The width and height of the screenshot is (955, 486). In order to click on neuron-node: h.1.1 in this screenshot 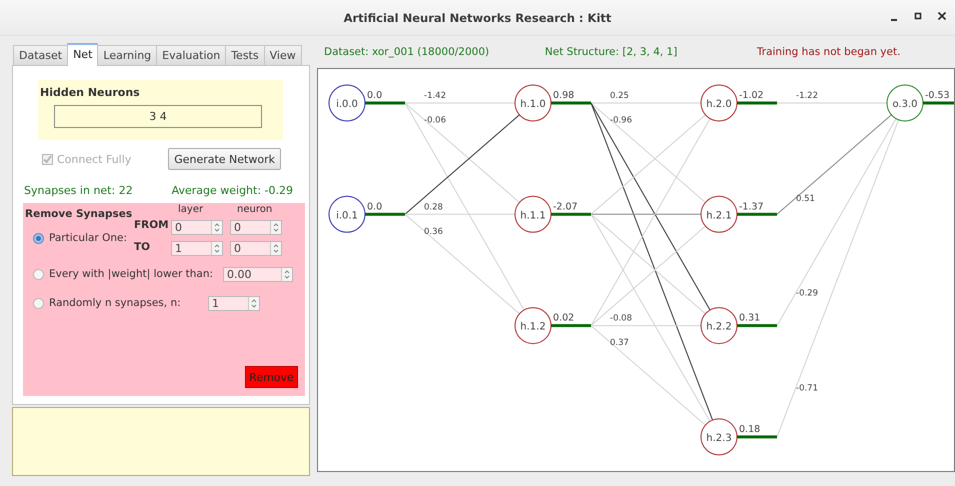, I will do `click(533, 214)`.